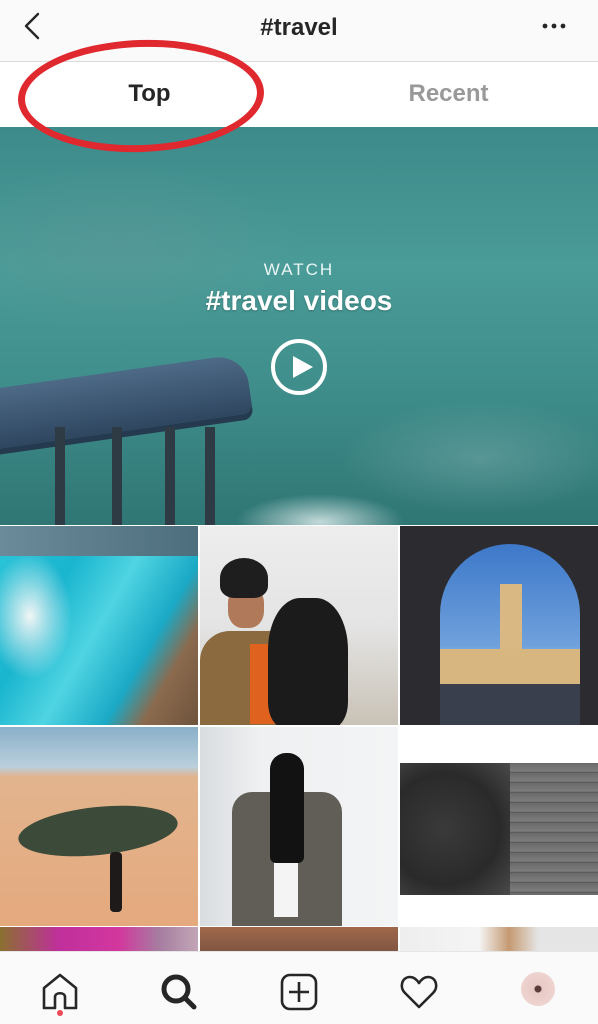  I want to click on avatar, so click(538, 989).